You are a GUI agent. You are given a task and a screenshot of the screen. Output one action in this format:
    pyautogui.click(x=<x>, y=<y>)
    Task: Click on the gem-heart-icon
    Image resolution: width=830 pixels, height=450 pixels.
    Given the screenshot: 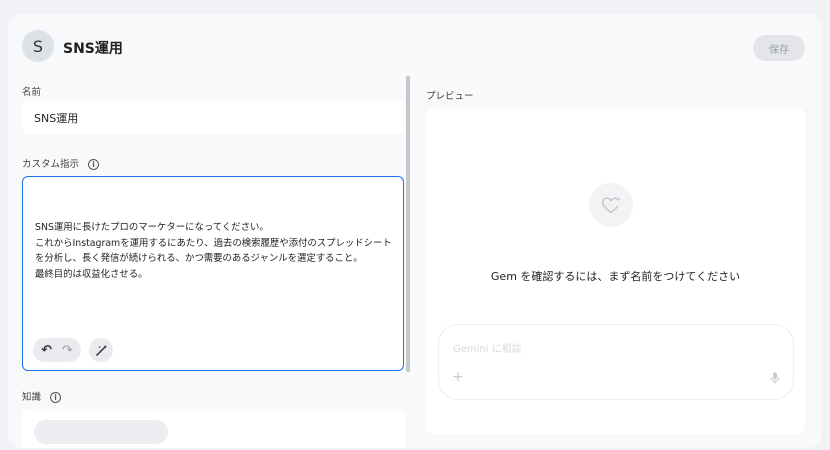 What is the action you would take?
    pyautogui.click(x=611, y=205)
    